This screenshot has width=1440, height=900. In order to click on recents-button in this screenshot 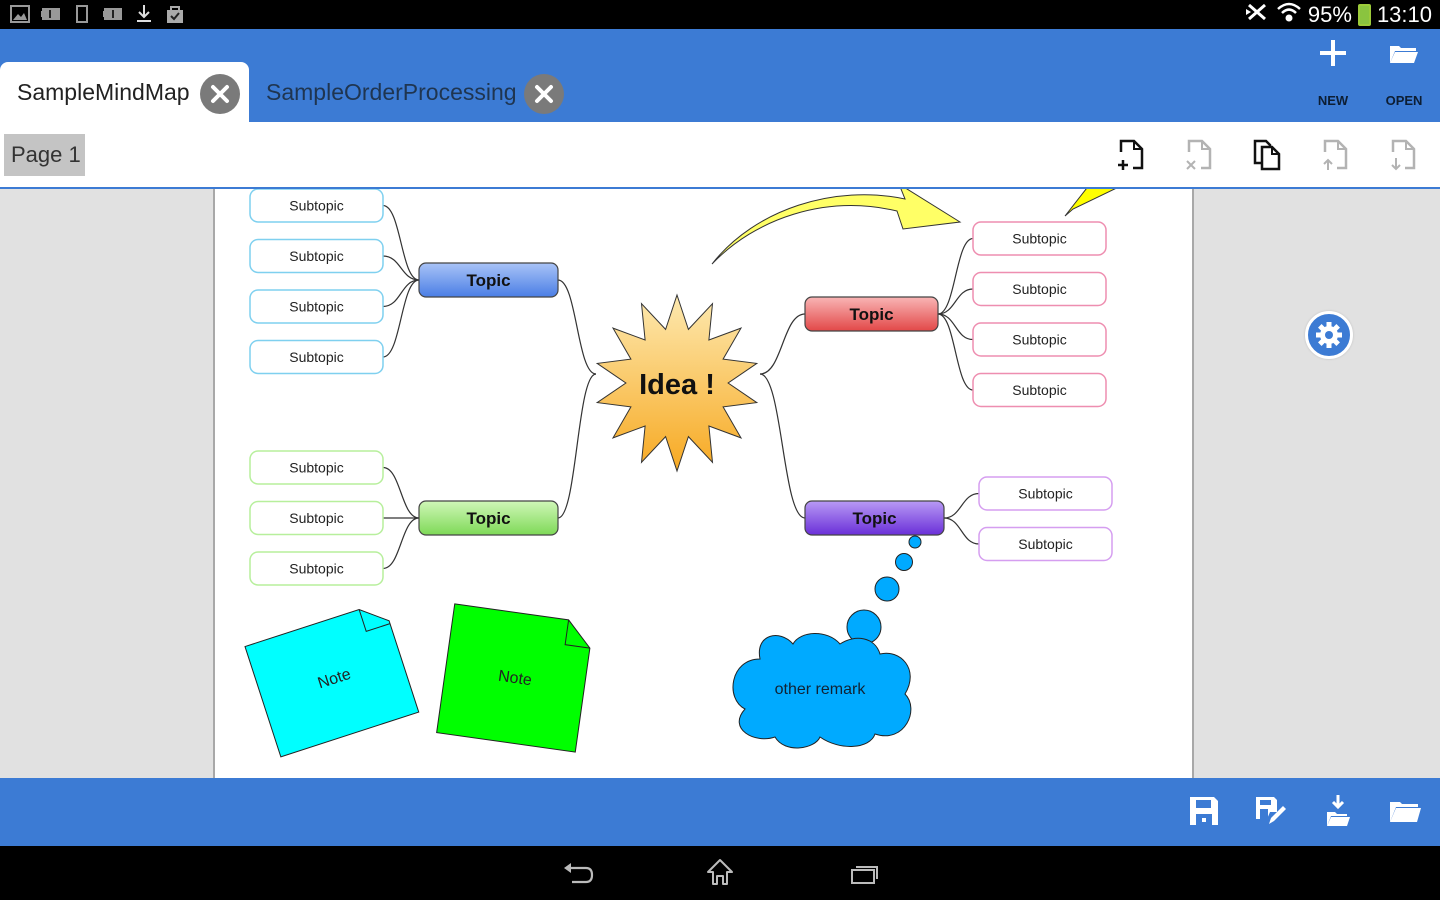, I will do `click(865, 873)`.